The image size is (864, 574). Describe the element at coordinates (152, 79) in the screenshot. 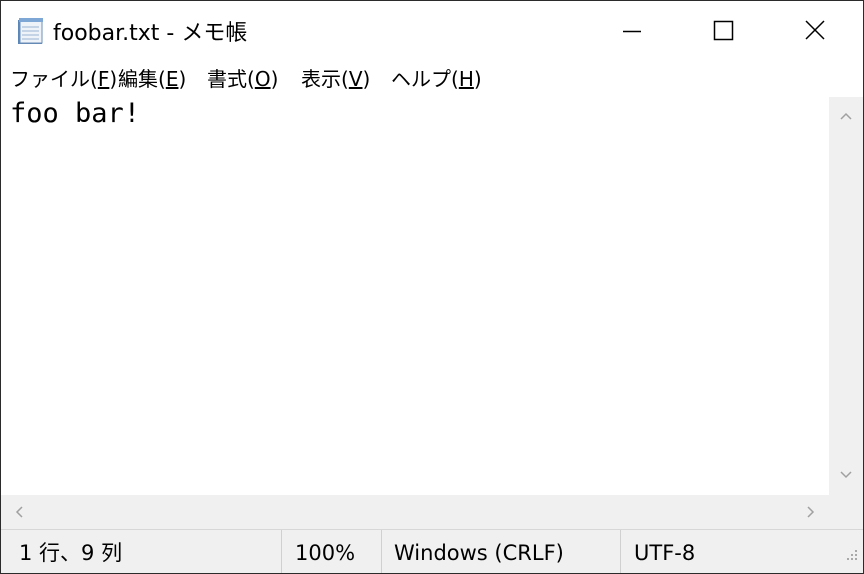

I see `menu-edit: 編集(E)` at that location.